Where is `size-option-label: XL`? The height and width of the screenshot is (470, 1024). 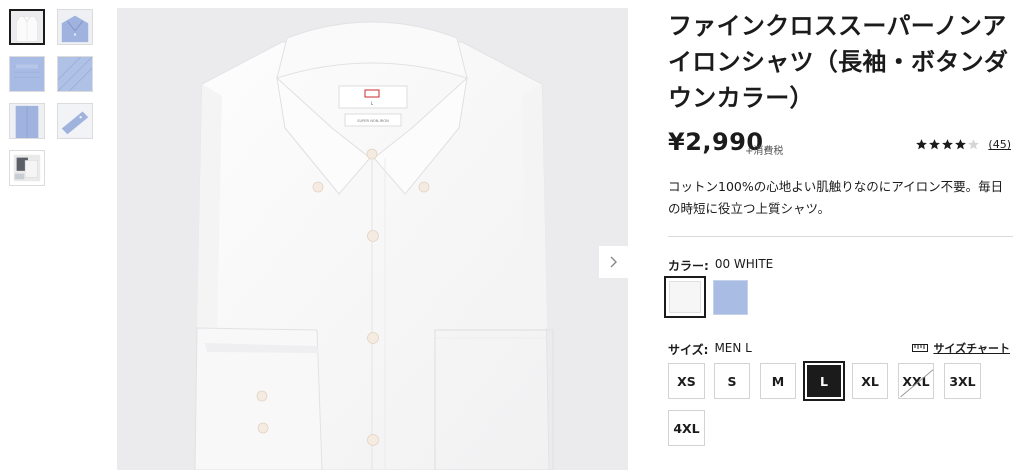
size-option-label: XL is located at coordinates (870, 381).